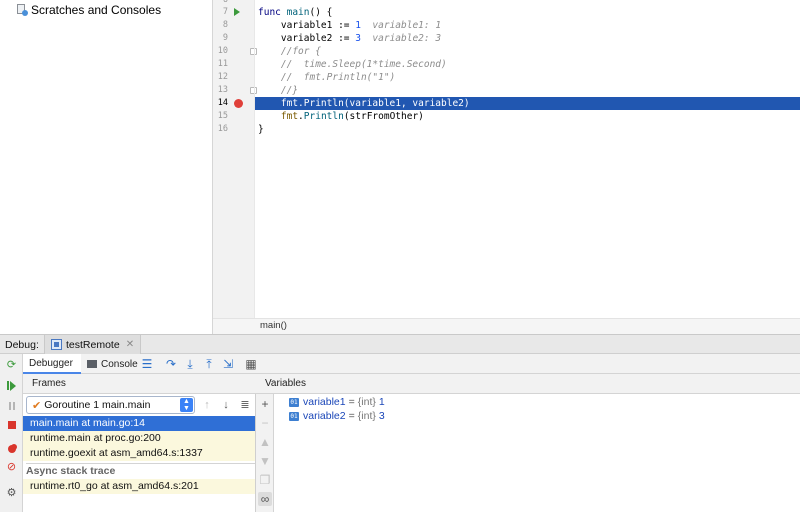  What do you see at coordinates (265, 480) in the screenshot?
I see `copy-icon: ❐` at bounding box center [265, 480].